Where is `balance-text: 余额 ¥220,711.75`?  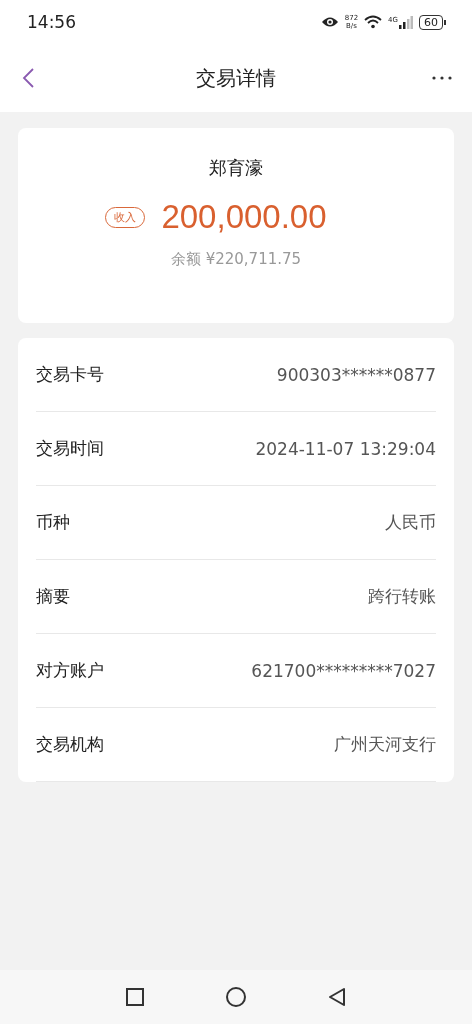
balance-text: 余额 ¥220,711.75 is located at coordinates (236, 259).